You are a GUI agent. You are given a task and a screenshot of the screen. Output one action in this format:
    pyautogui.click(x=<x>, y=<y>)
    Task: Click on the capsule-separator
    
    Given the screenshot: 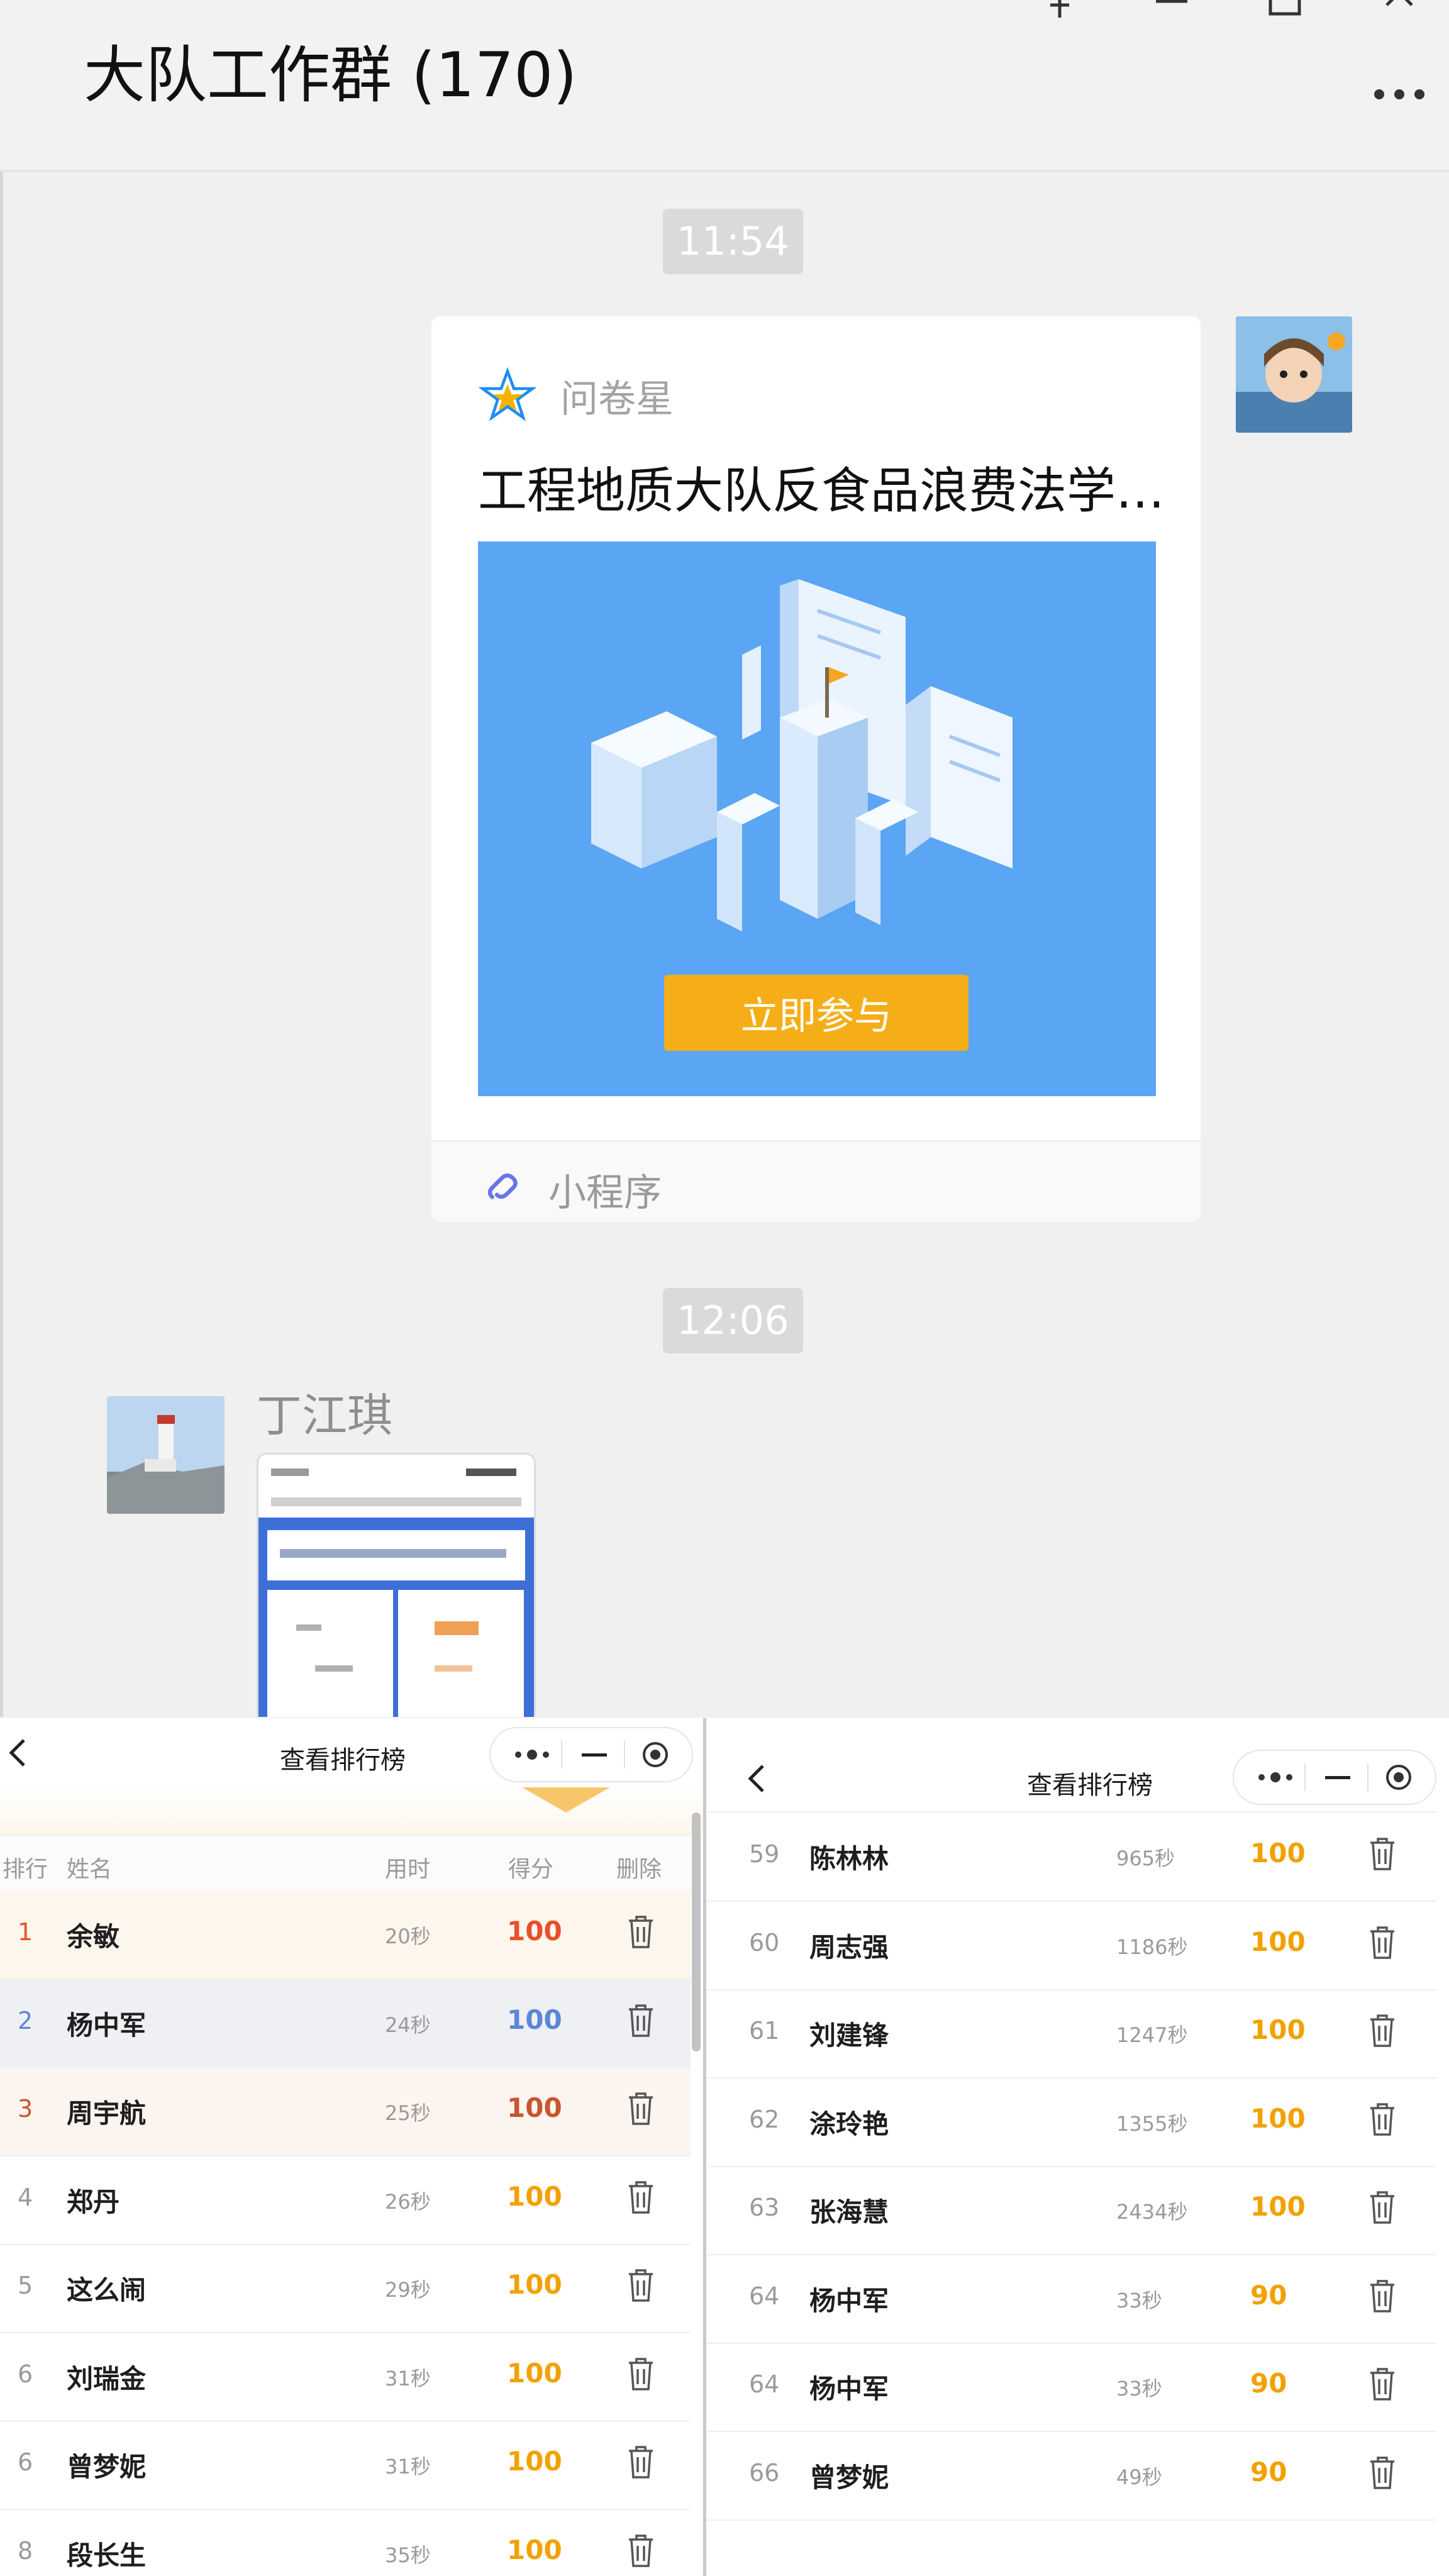 What is the action you would take?
    pyautogui.click(x=561, y=1754)
    